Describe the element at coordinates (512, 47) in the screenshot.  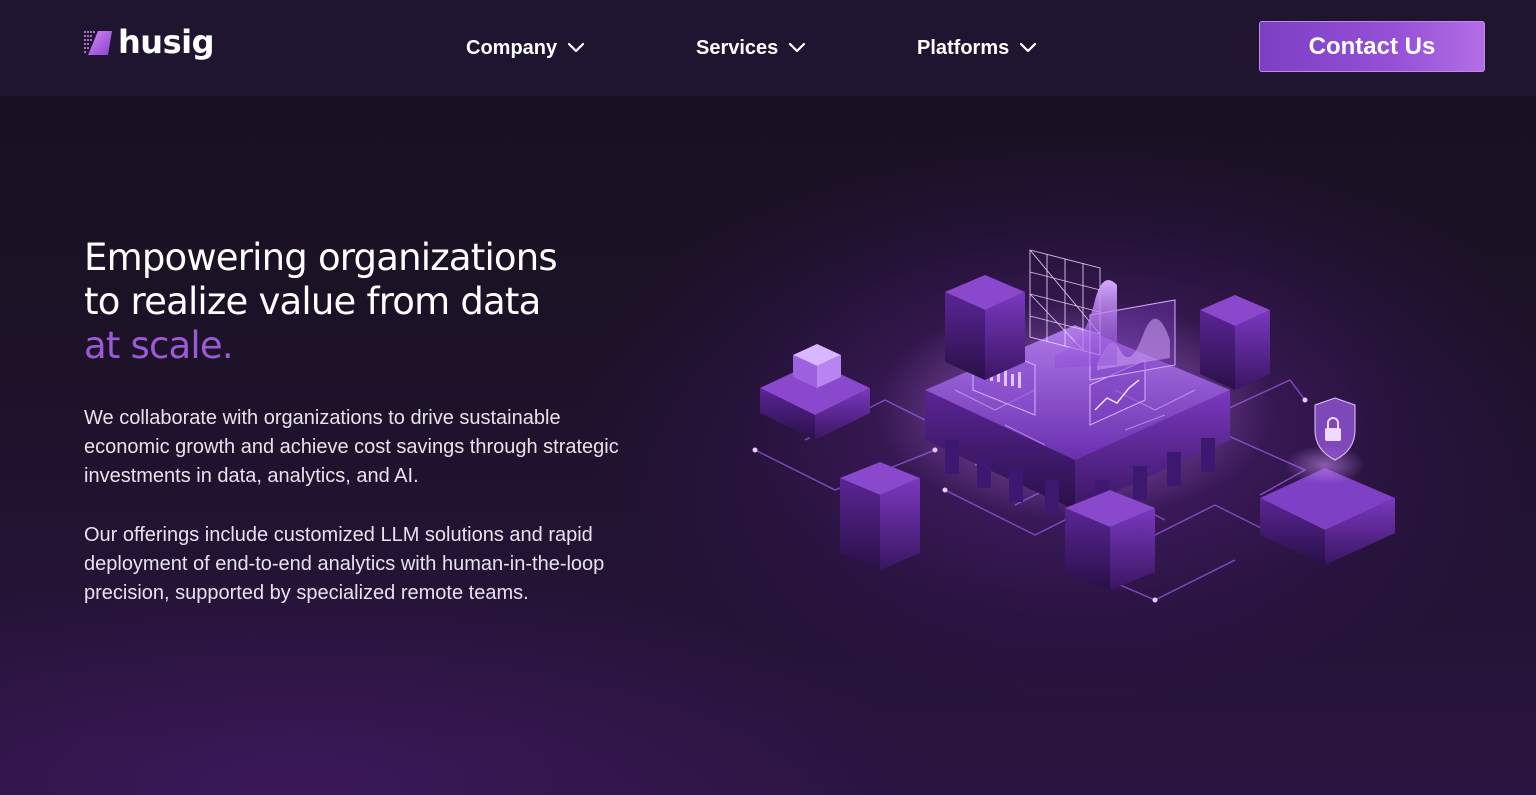
I see `nav-company-label: Company` at that location.